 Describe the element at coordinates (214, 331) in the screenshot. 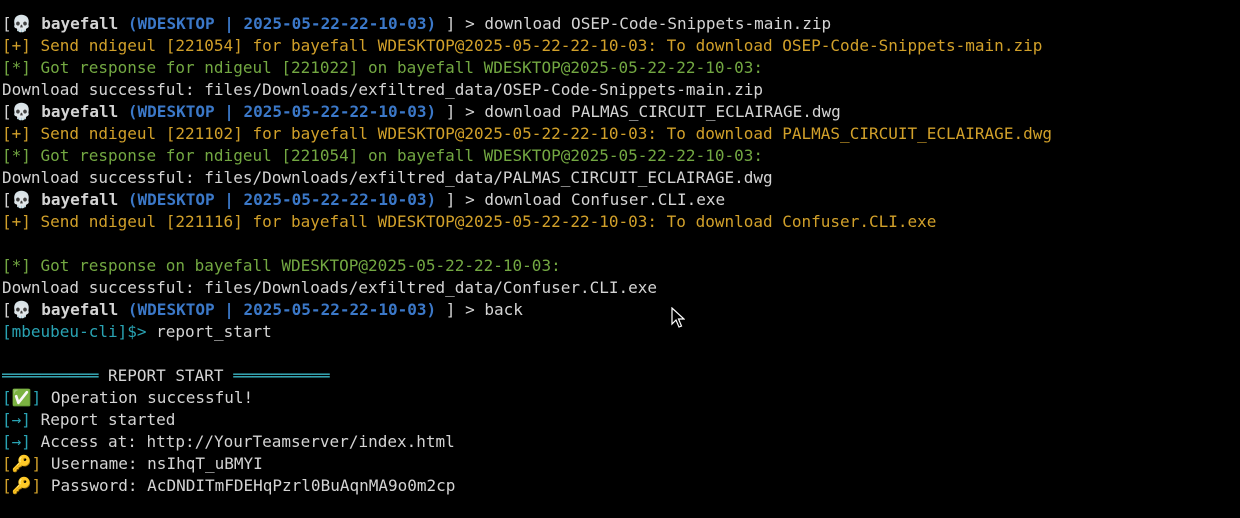

I see `command-text: report_start` at that location.